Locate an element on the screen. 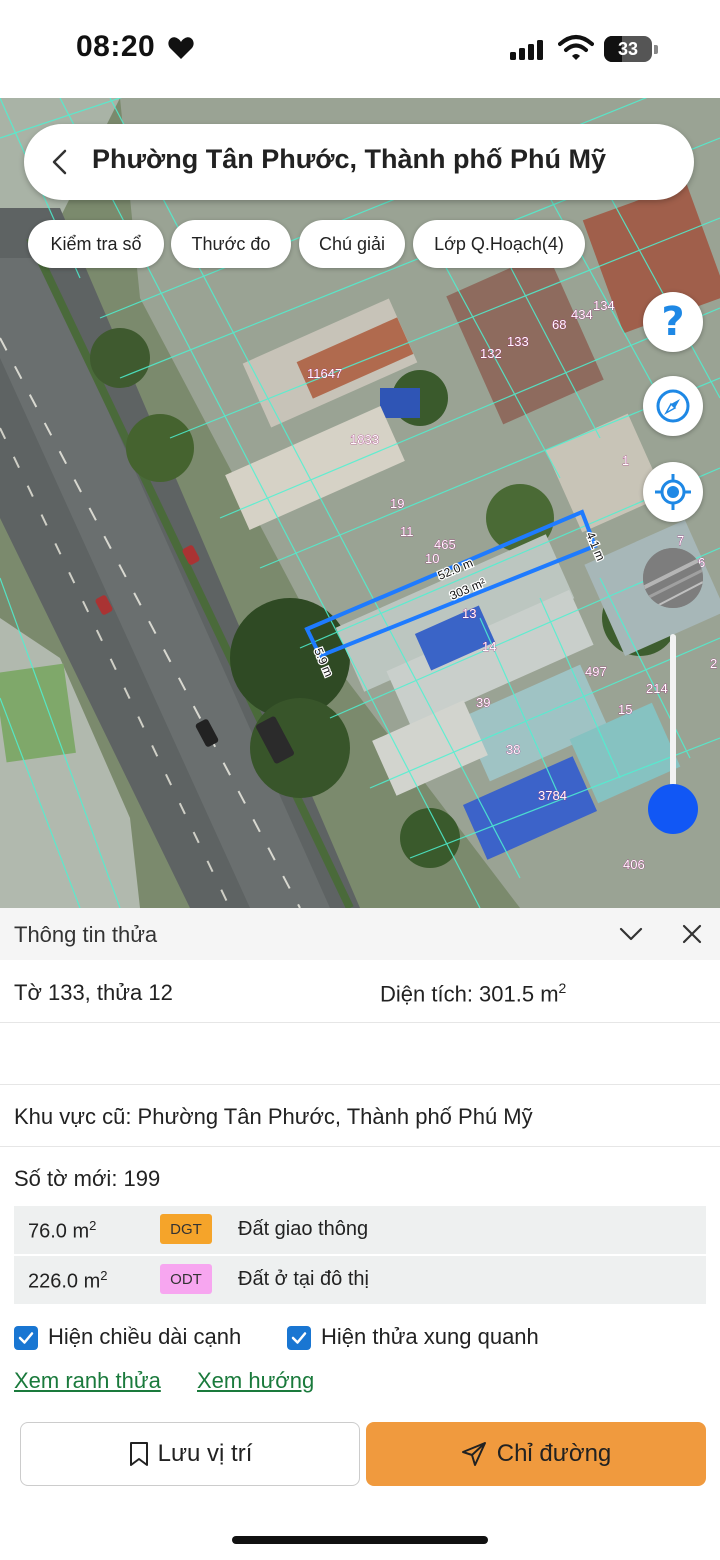 The image size is (720, 1560). save-location-label: Lưu vị trí is located at coordinates (205, 1453).